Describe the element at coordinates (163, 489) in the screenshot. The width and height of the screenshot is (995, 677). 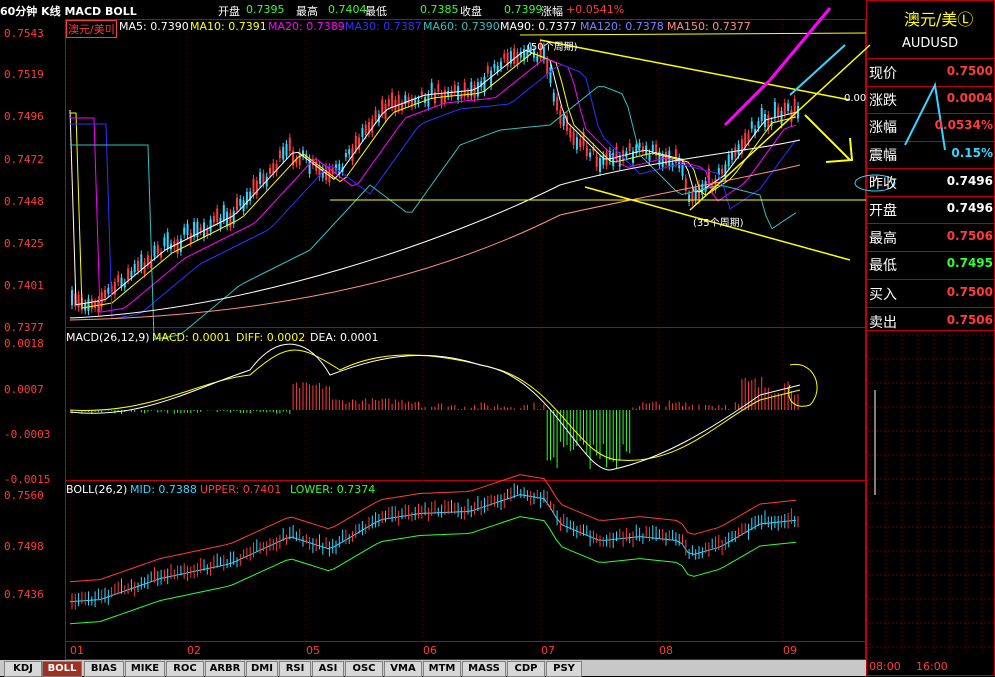
I see `boll-mid: MID: 0.7388` at that location.